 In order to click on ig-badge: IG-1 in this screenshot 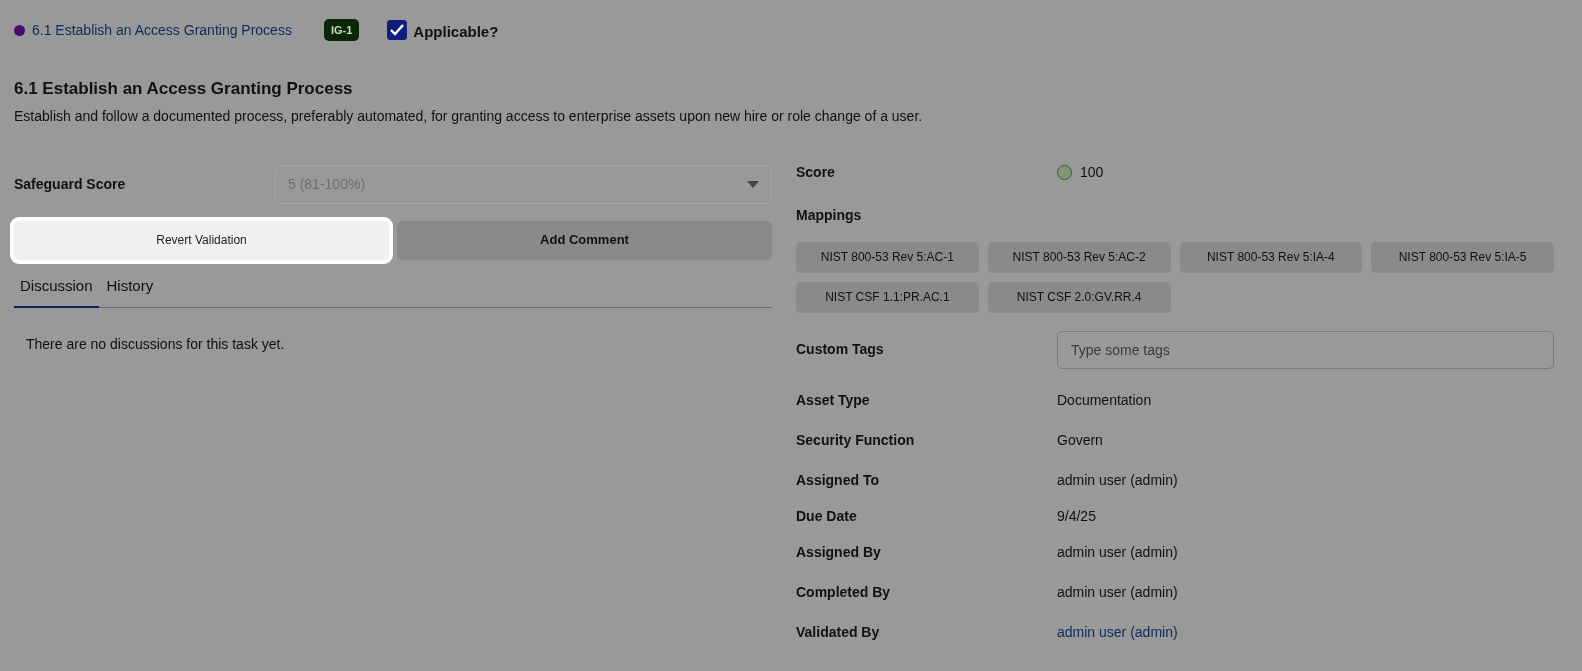, I will do `click(341, 30)`.